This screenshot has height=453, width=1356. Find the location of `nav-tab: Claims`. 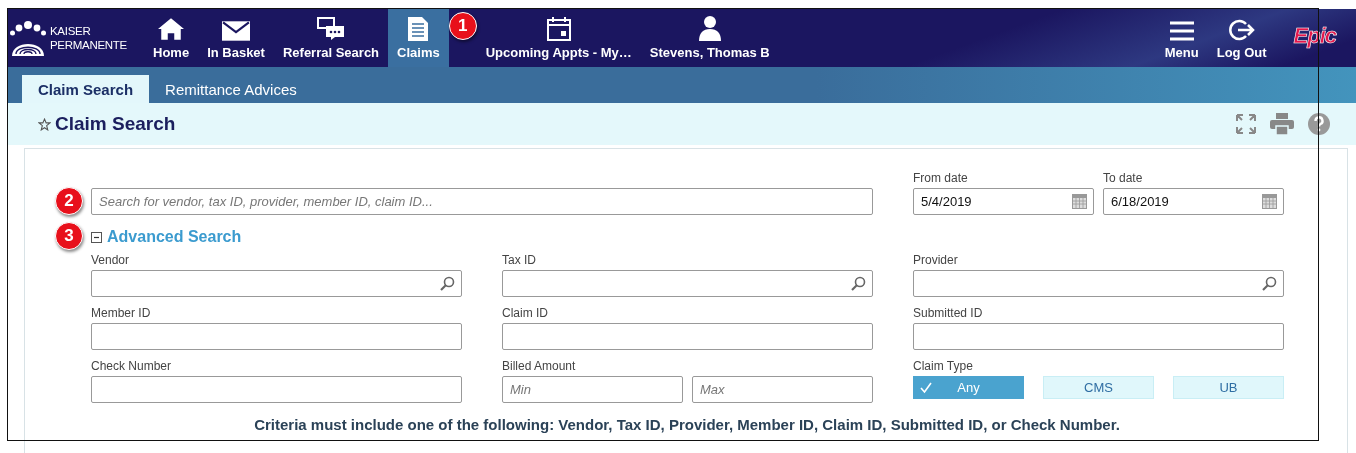

nav-tab: Claims is located at coordinates (418, 38).